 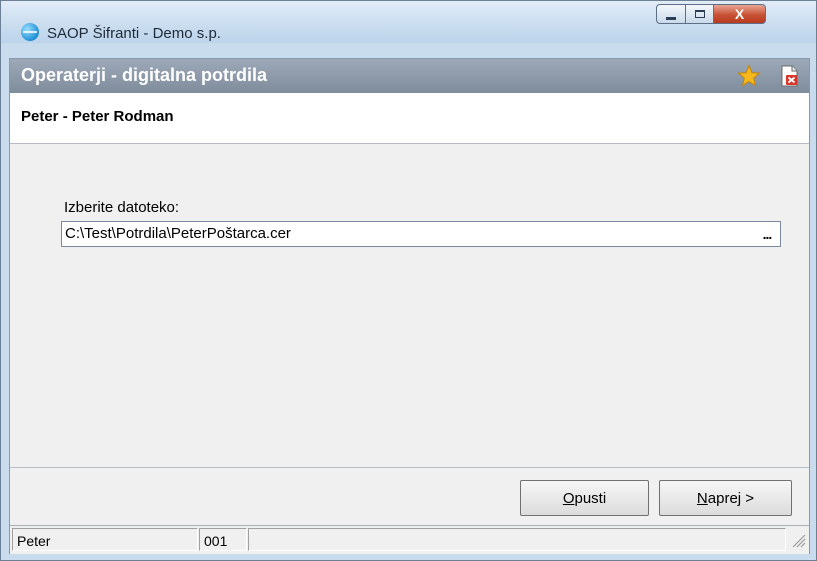 What do you see at coordinates (144, 75) in the screenshot?
I see `form-title: Operaterji - digitalna potrdila` at bounding box center [144, 75].